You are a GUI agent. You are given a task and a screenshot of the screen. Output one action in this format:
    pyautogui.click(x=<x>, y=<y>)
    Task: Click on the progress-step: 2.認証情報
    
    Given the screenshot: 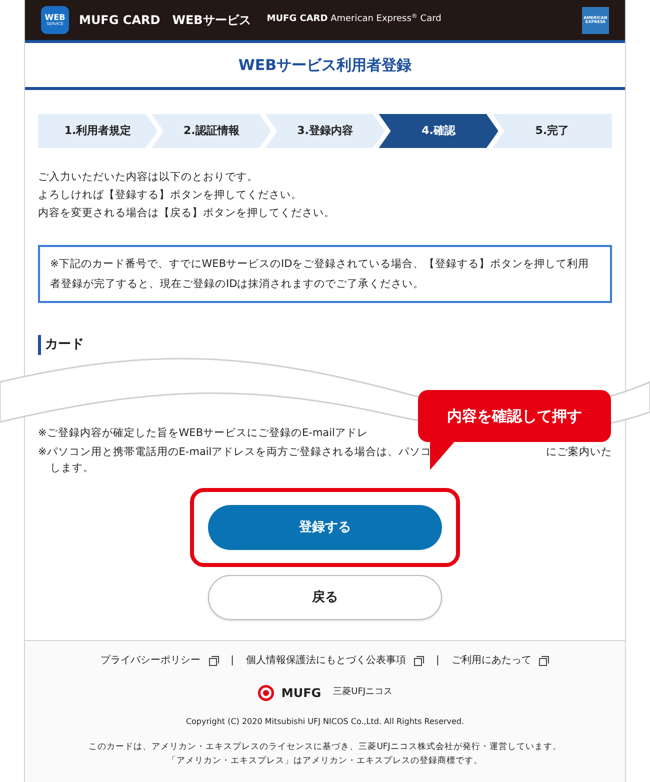 What is the action you would take?
    pyautogui.click(x=212, y=131)
    